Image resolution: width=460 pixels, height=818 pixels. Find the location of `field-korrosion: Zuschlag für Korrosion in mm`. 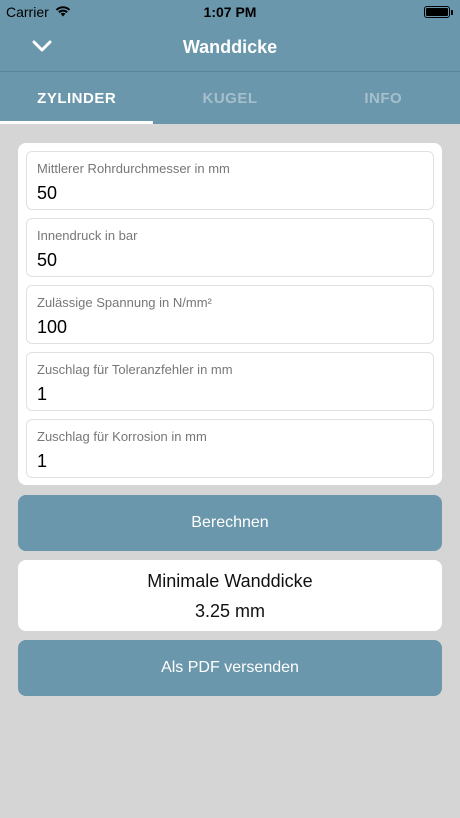

field-korrosion: Zuschlag für Korrosion in mm is located at coordinates (230, 448).